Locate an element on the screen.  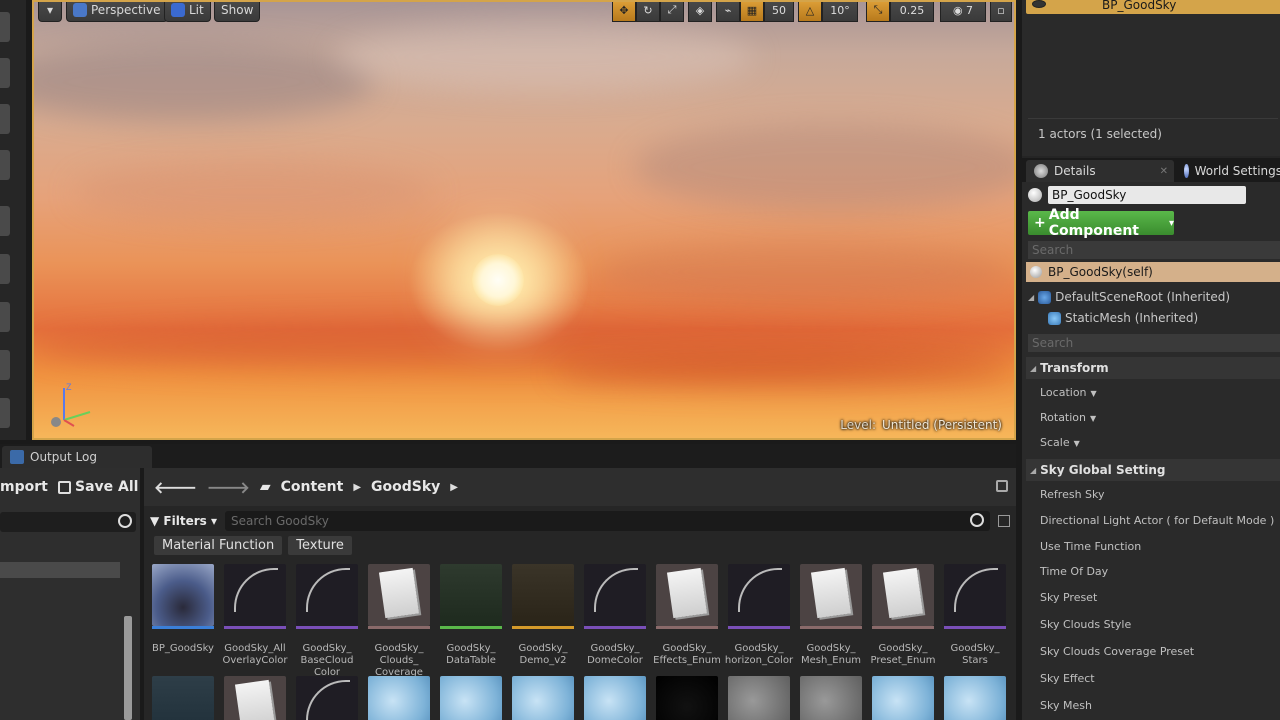
rotation-snap-icon: △ is located at coordinates (810, 12).